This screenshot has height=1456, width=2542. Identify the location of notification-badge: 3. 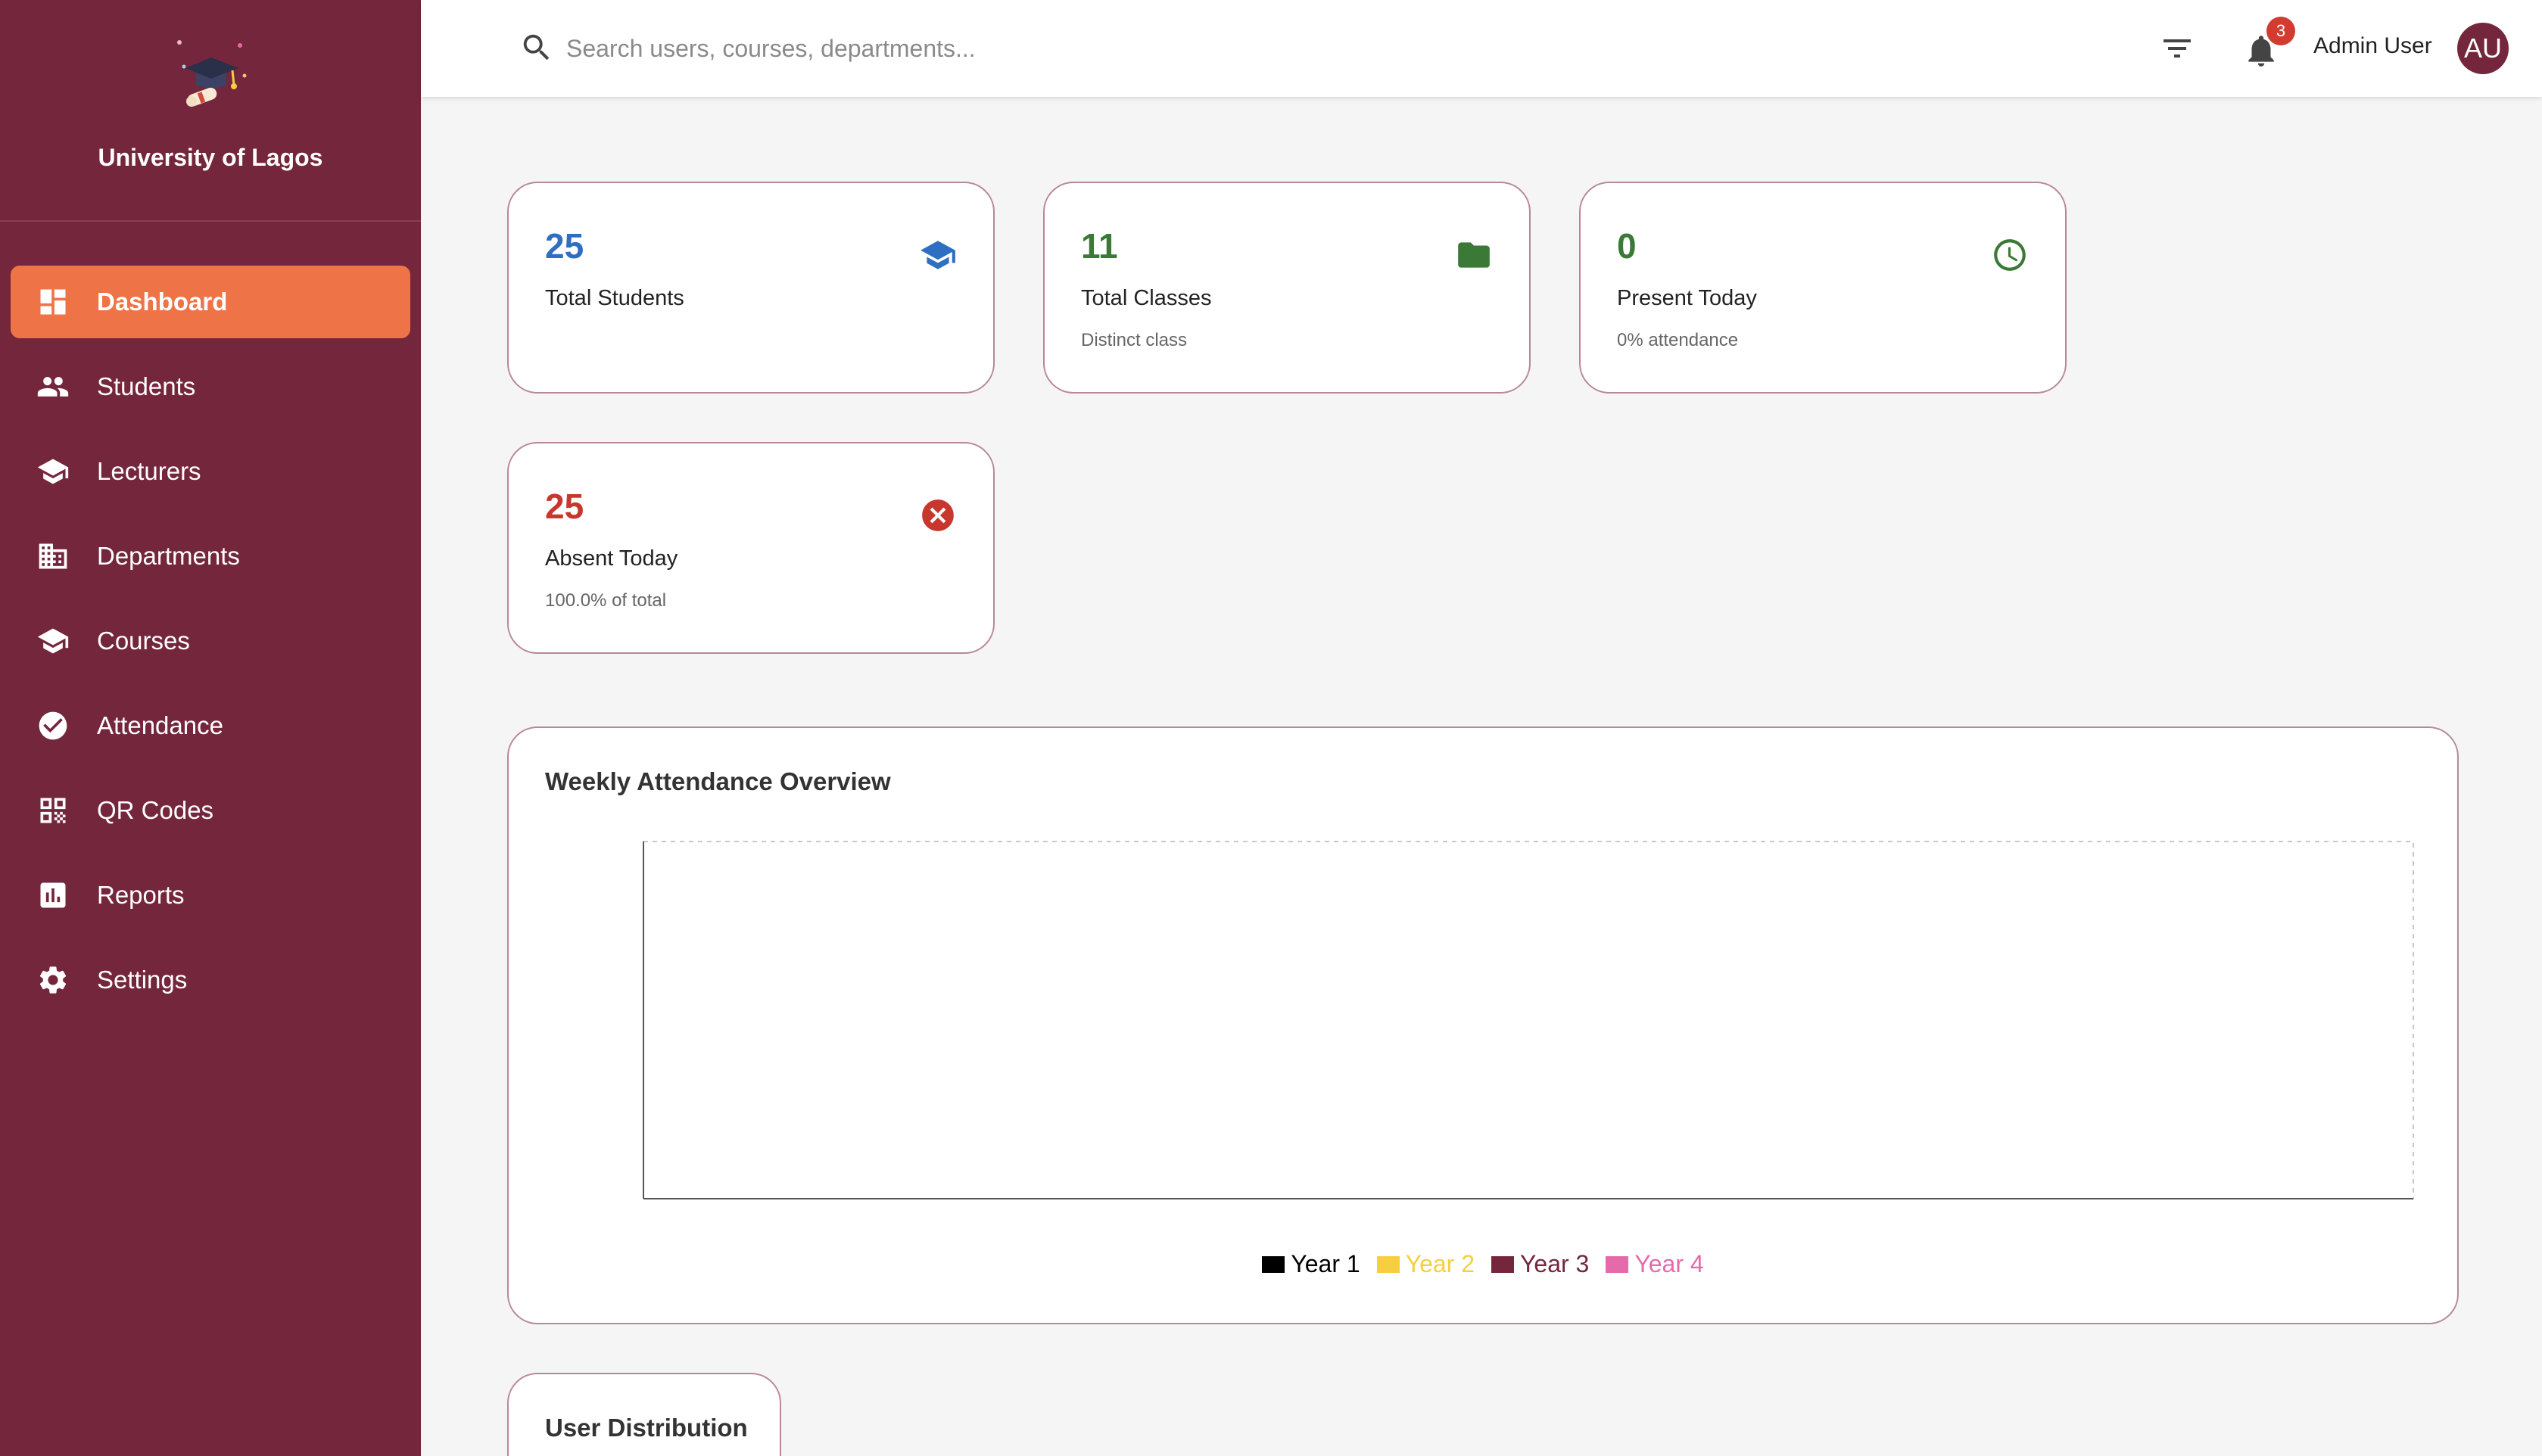
(2280, 31).